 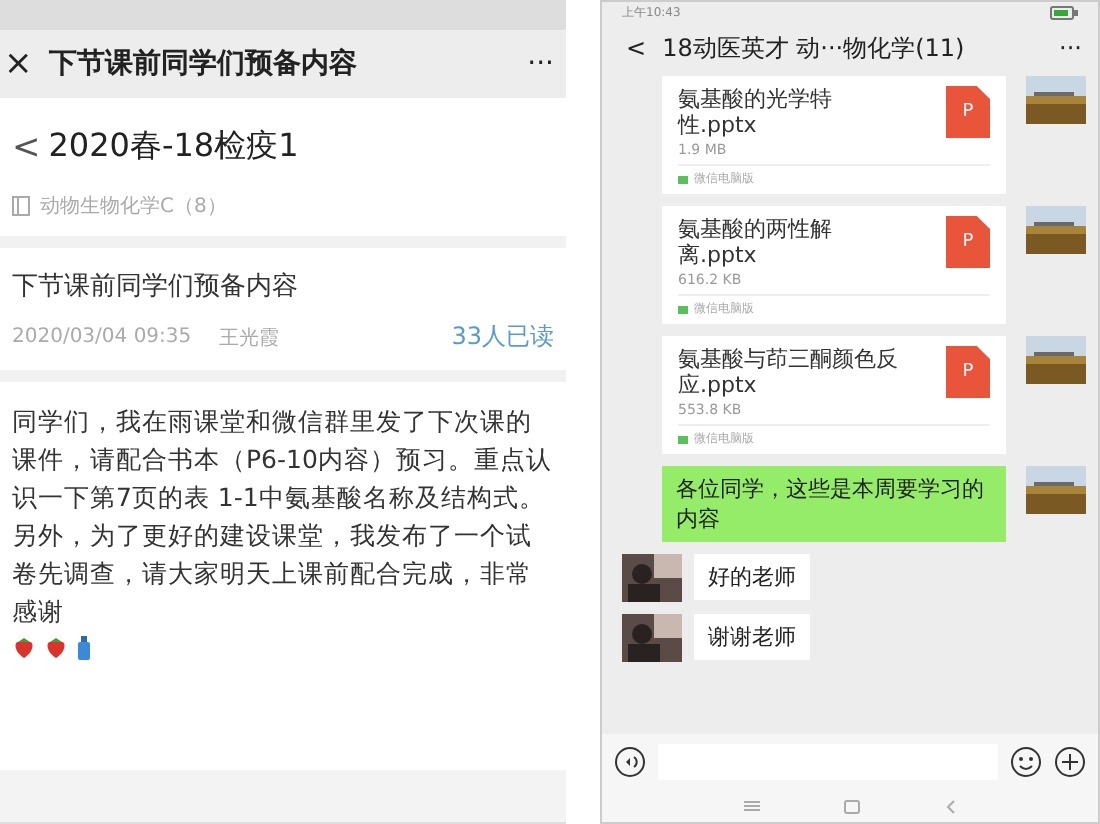 I want to click on file-name: 氨基酸的光学特性.pptx, so click(x=756, y=112).